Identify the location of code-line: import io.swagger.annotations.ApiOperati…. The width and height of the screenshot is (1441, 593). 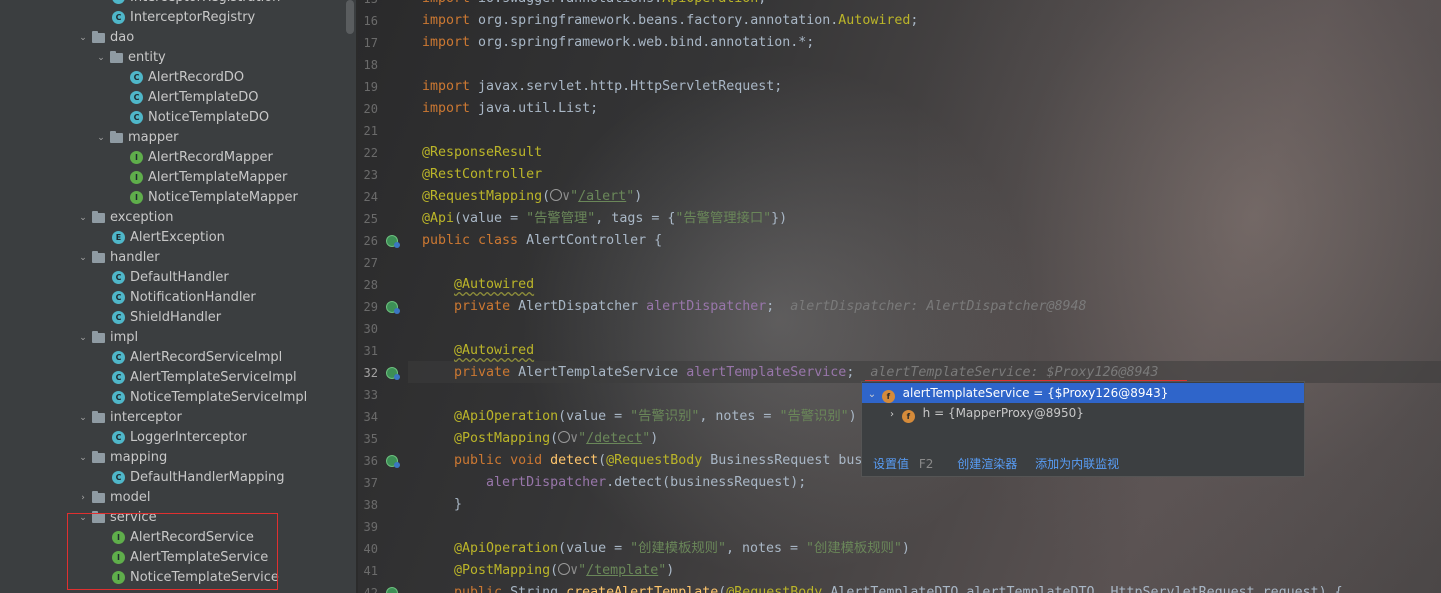
(594, 5).